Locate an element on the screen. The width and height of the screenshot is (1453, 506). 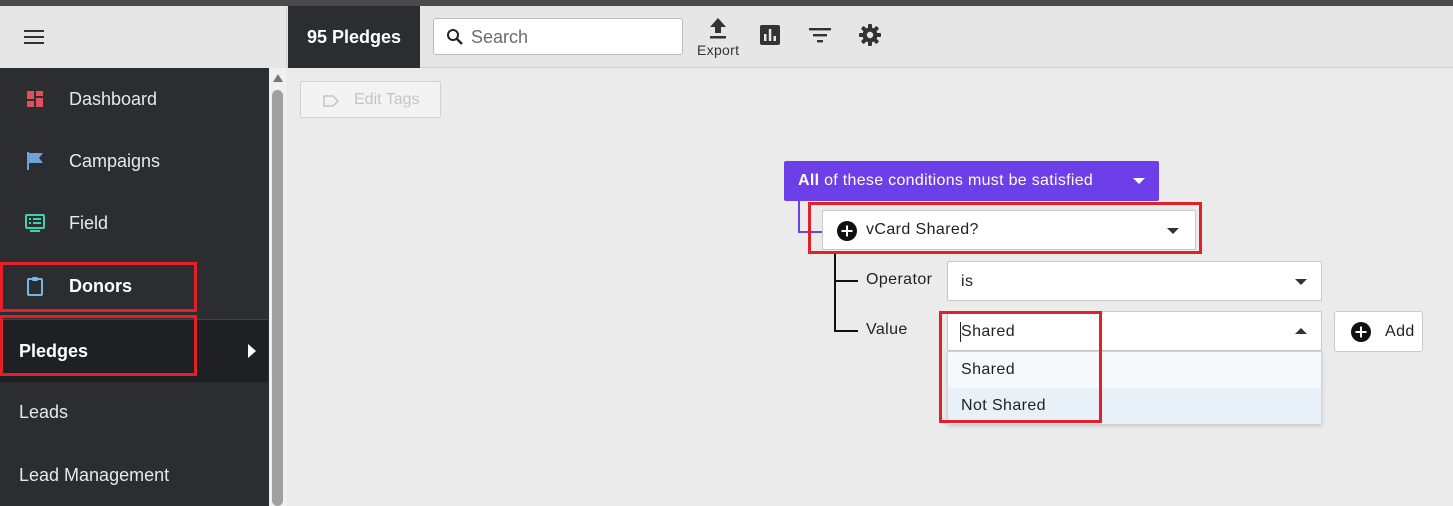
sidebar-item-pledges: Pledges is located at coordinates (134, 350).